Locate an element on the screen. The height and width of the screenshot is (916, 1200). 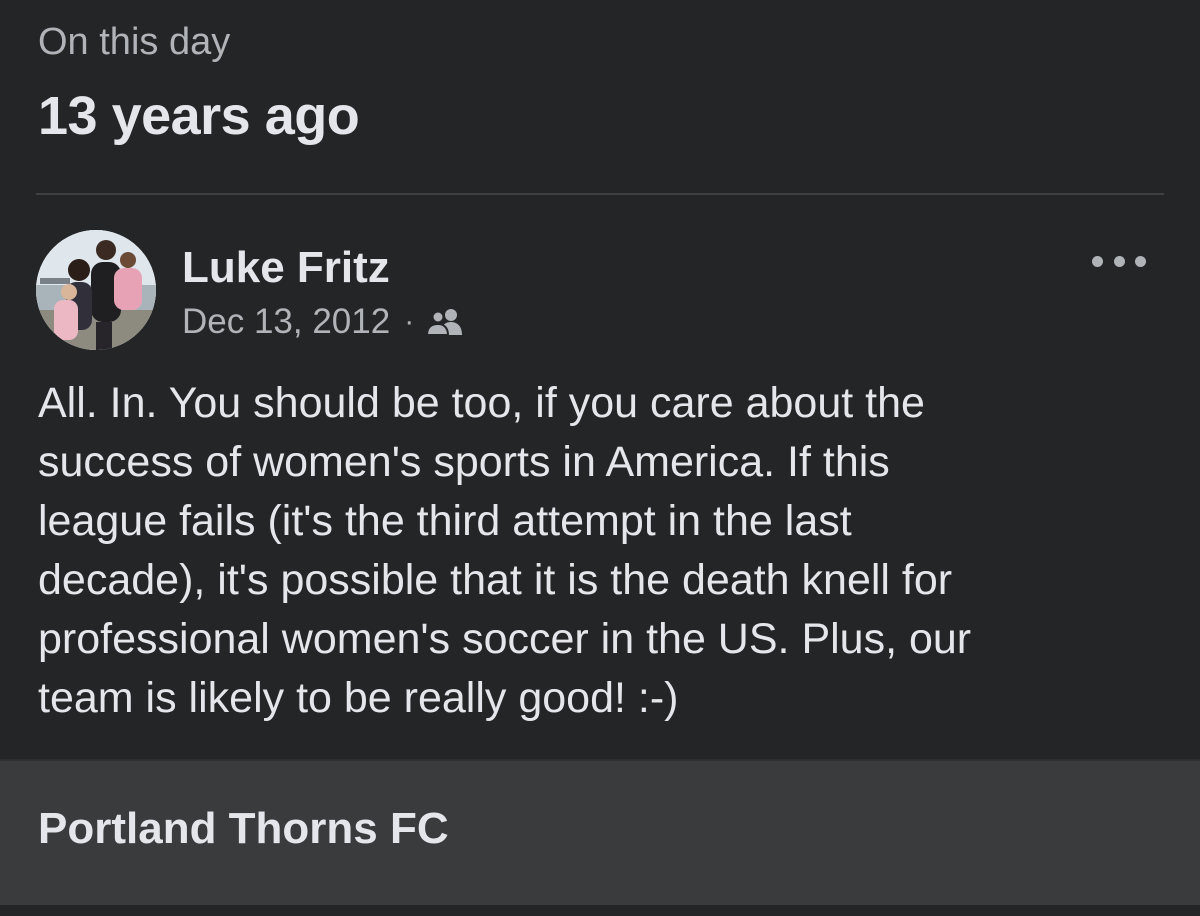
more-options-icon is located at coordinates (1119, 261).